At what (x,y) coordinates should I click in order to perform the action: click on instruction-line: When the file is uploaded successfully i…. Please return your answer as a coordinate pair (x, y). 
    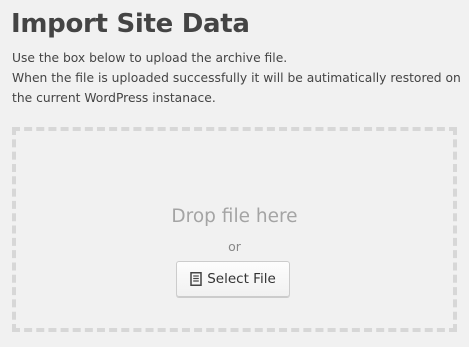
    Looking at the image, I should click on (236, 78).